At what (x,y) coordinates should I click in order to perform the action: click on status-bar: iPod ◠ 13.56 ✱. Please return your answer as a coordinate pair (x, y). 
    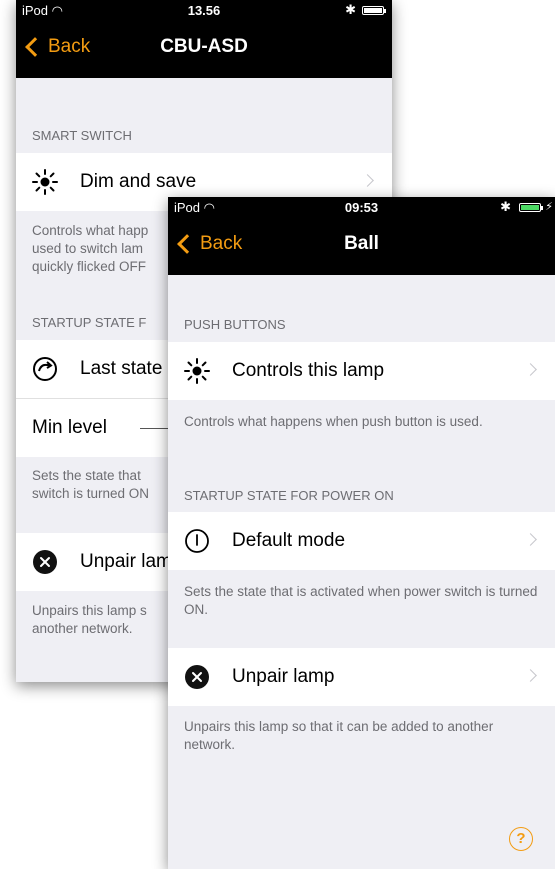
    Looking at the image, I should click on (204, 10).